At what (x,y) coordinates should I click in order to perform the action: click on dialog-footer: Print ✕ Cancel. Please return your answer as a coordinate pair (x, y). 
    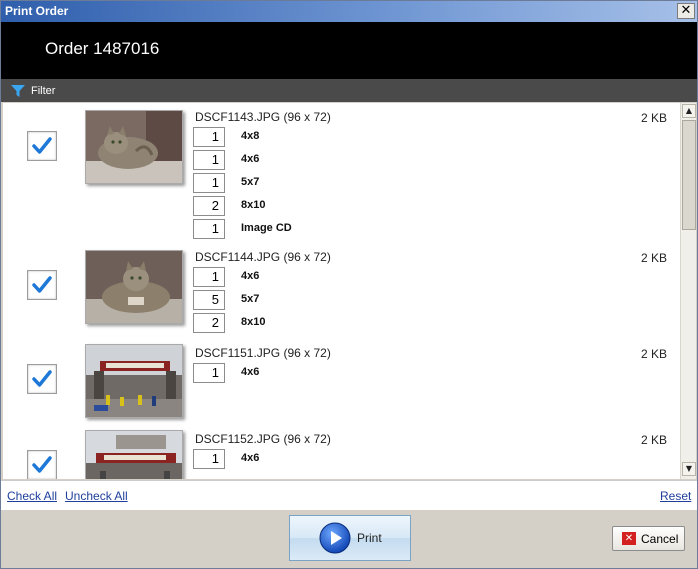
    Looking at the image, I should click on (349, 539).